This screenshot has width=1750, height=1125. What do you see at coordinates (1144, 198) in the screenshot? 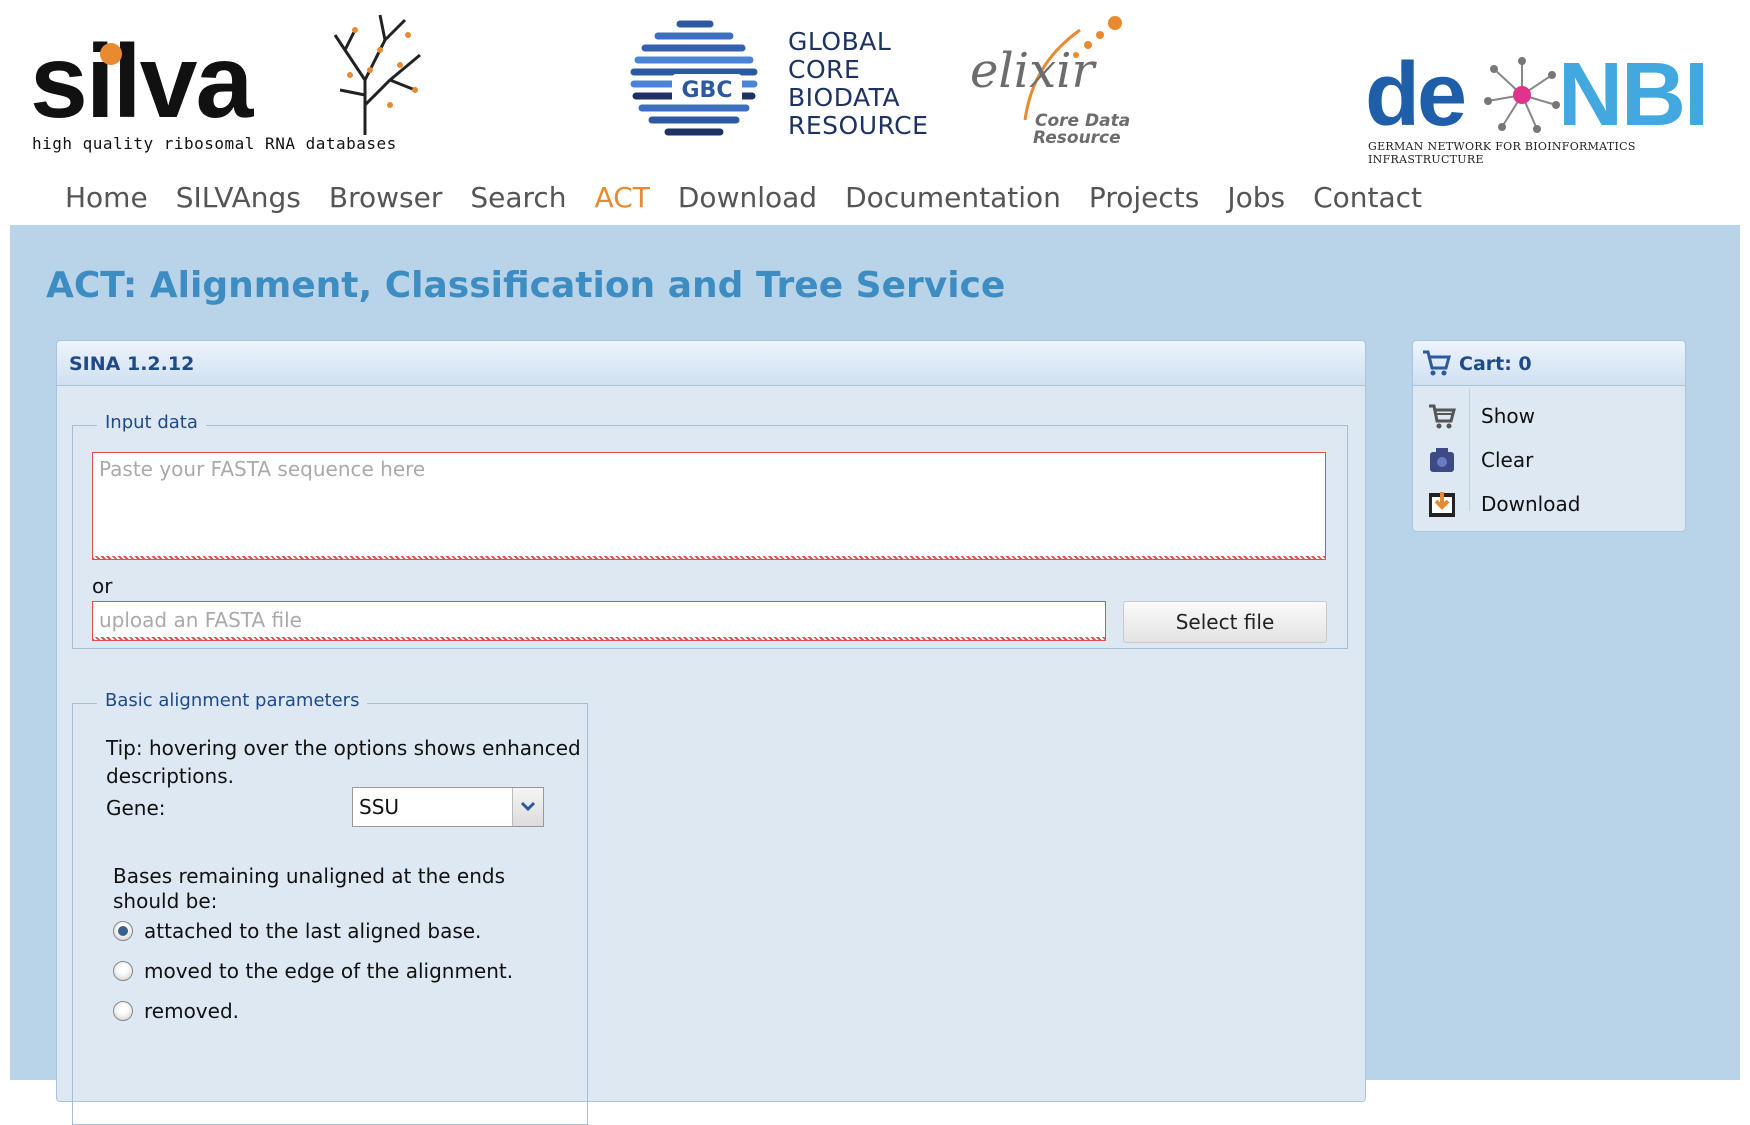
I see `nav-projects: Projects` at bounding box center [1144, 198].